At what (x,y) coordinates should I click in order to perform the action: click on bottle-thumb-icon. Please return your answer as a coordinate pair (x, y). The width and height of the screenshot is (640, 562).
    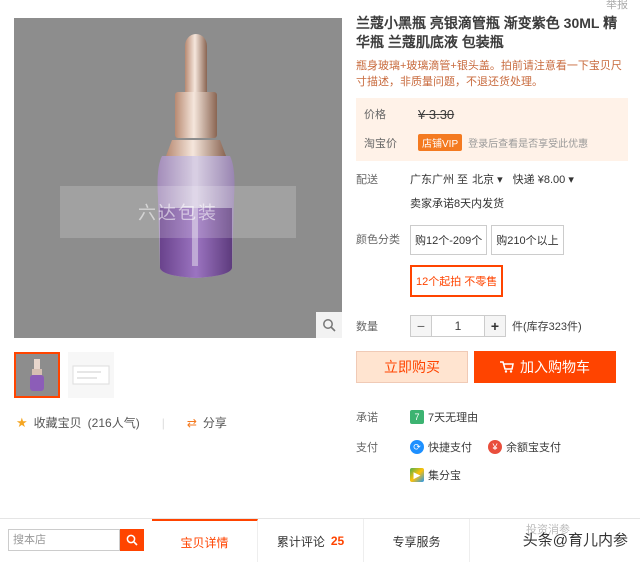
    Looking at the image, I should click on (37, 375).